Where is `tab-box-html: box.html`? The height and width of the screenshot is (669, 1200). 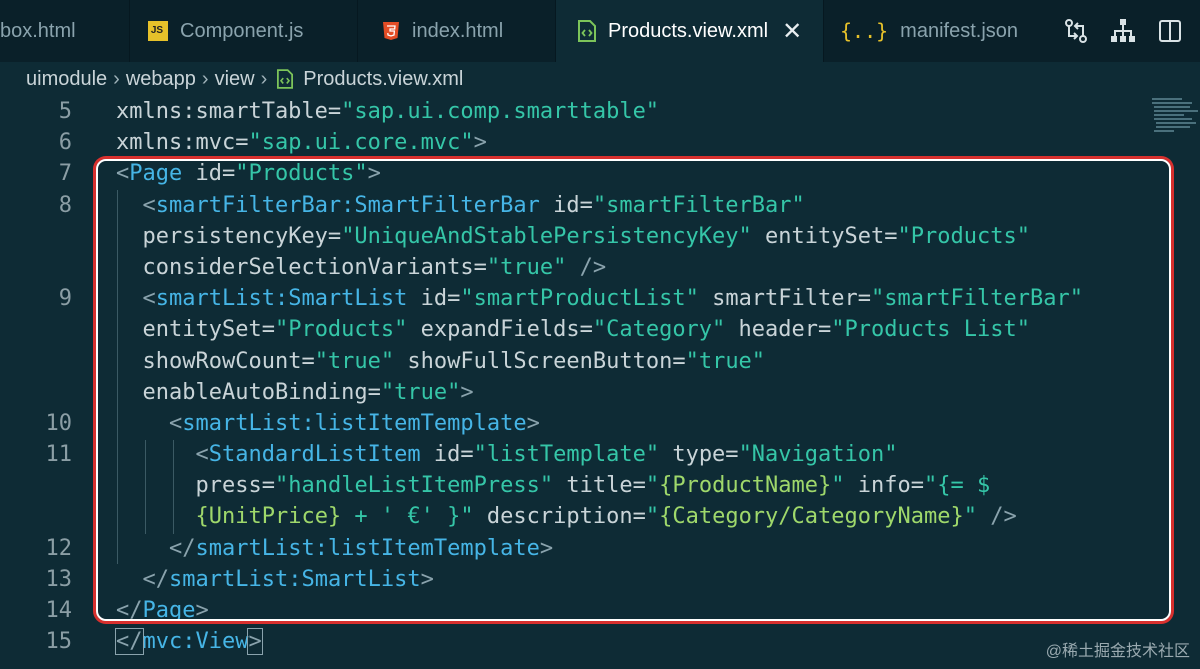
tab-box-html: box.html is located at coordinates (65, 31).